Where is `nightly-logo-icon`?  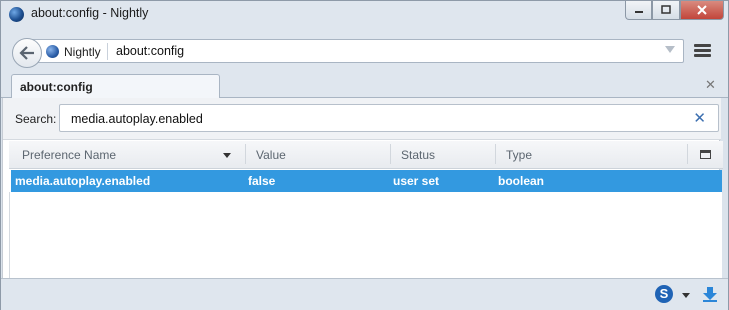 nightly-logo-icon is located at coordinates (16, 14).